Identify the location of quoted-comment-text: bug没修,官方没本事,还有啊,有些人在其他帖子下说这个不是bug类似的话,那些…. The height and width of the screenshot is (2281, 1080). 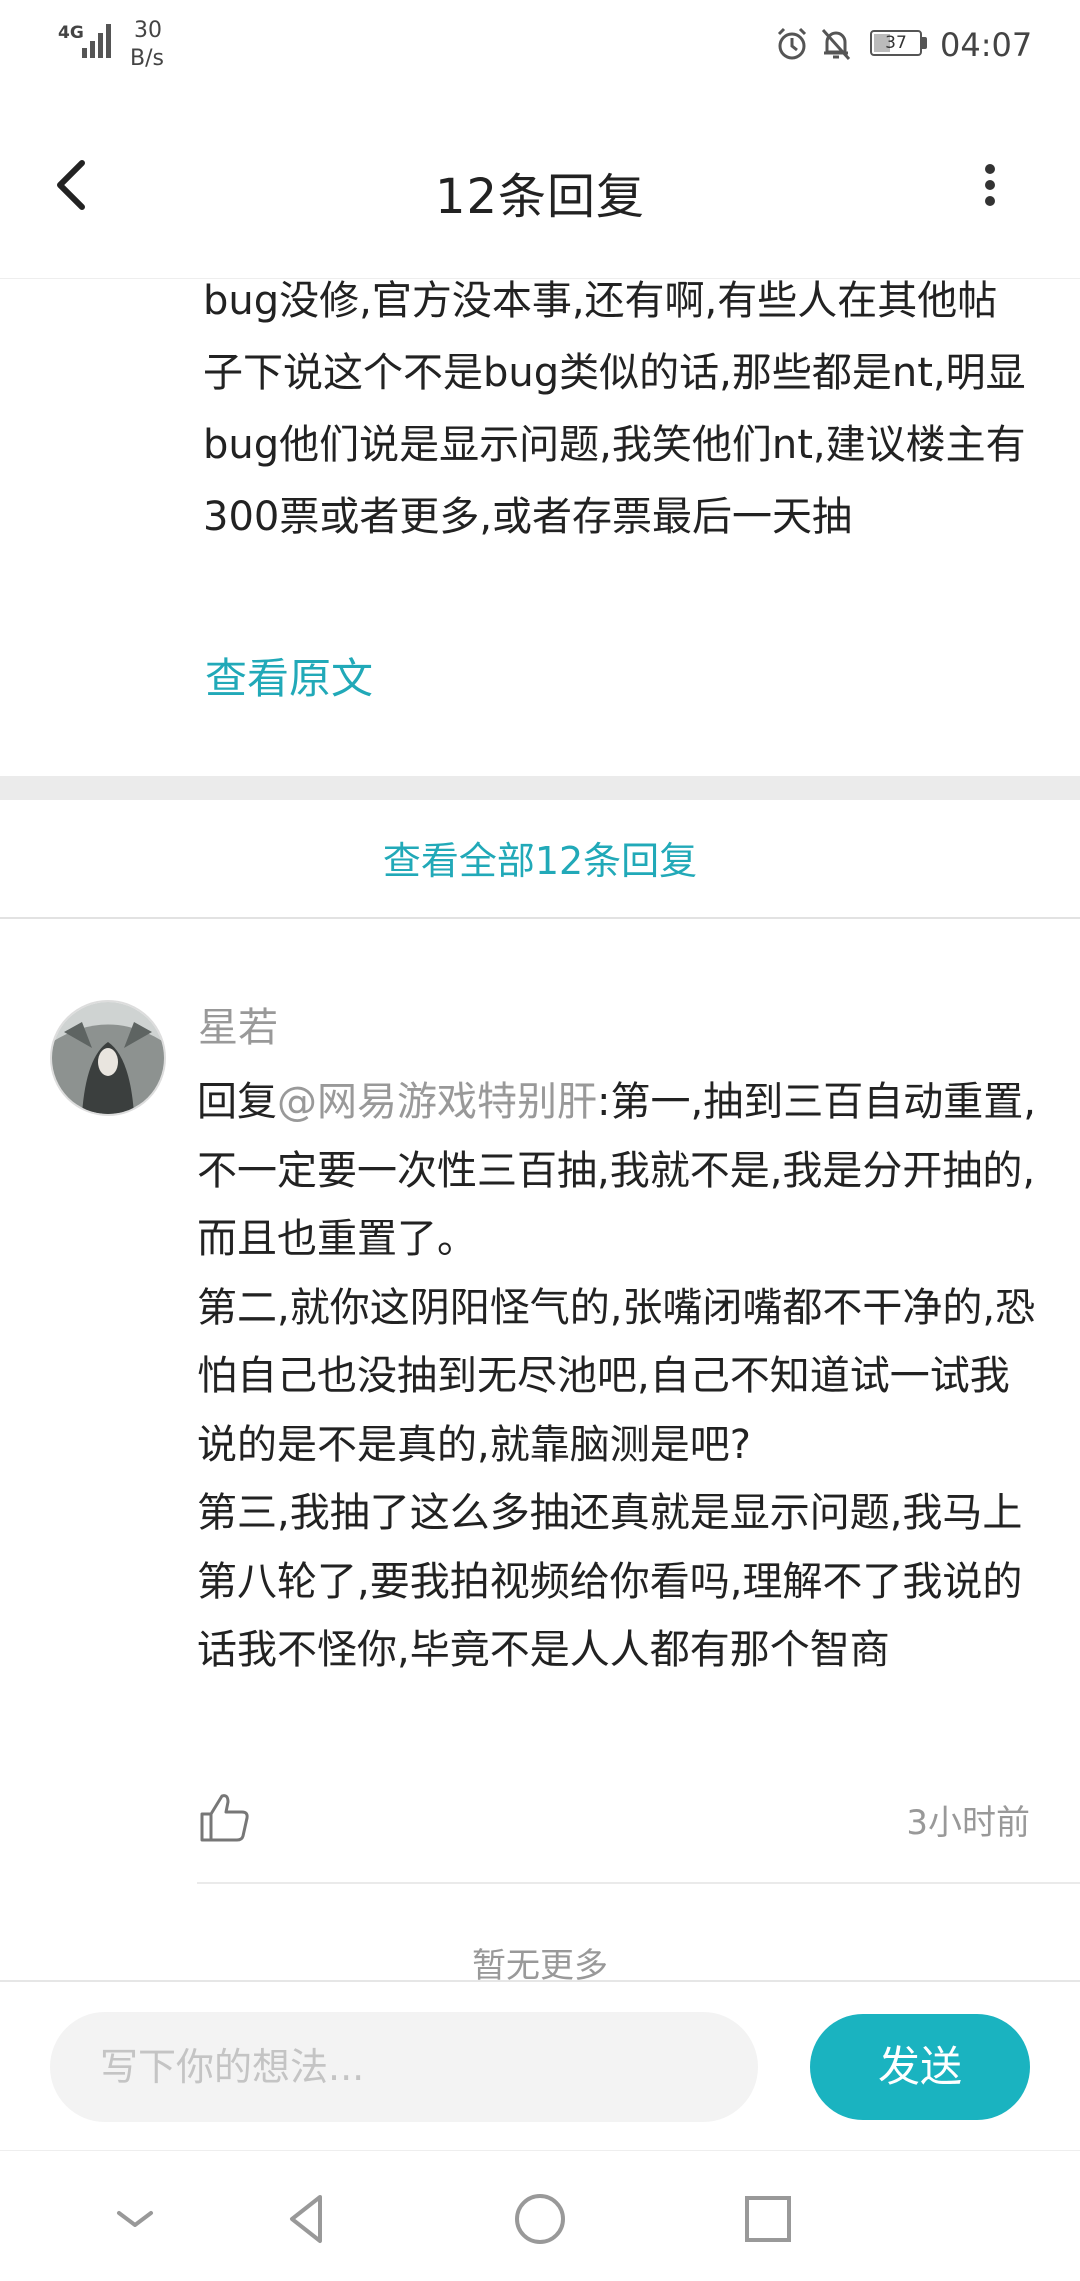
(614, 409).